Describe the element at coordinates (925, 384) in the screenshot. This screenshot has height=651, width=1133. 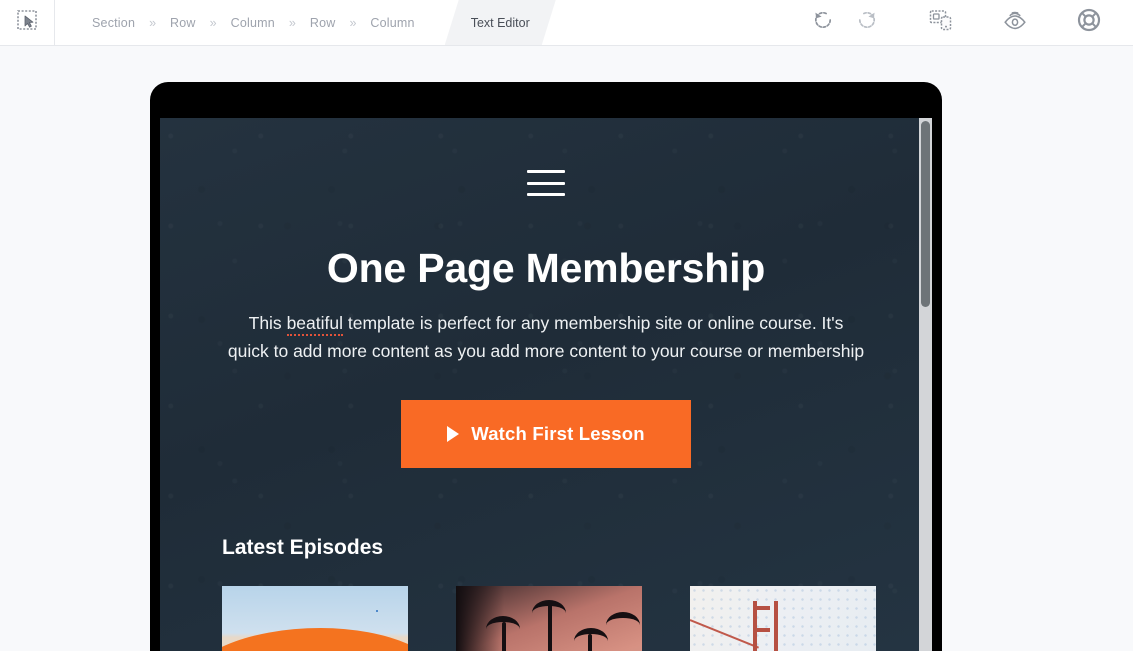
I see `vertical-scrollbar-track` at that location.